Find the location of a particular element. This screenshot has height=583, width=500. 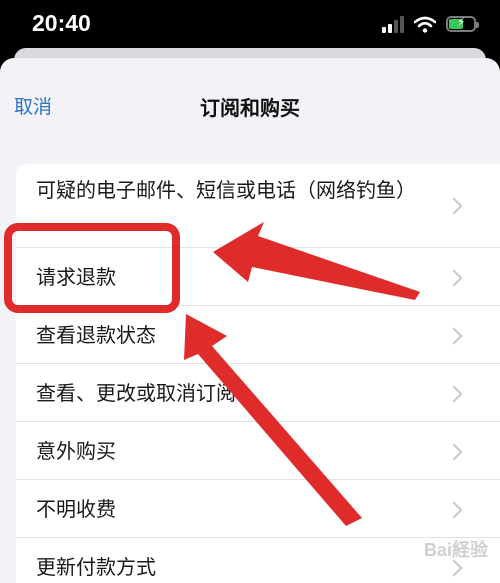

arrow-bottom-diagonal is located at coordinates (273, 420).